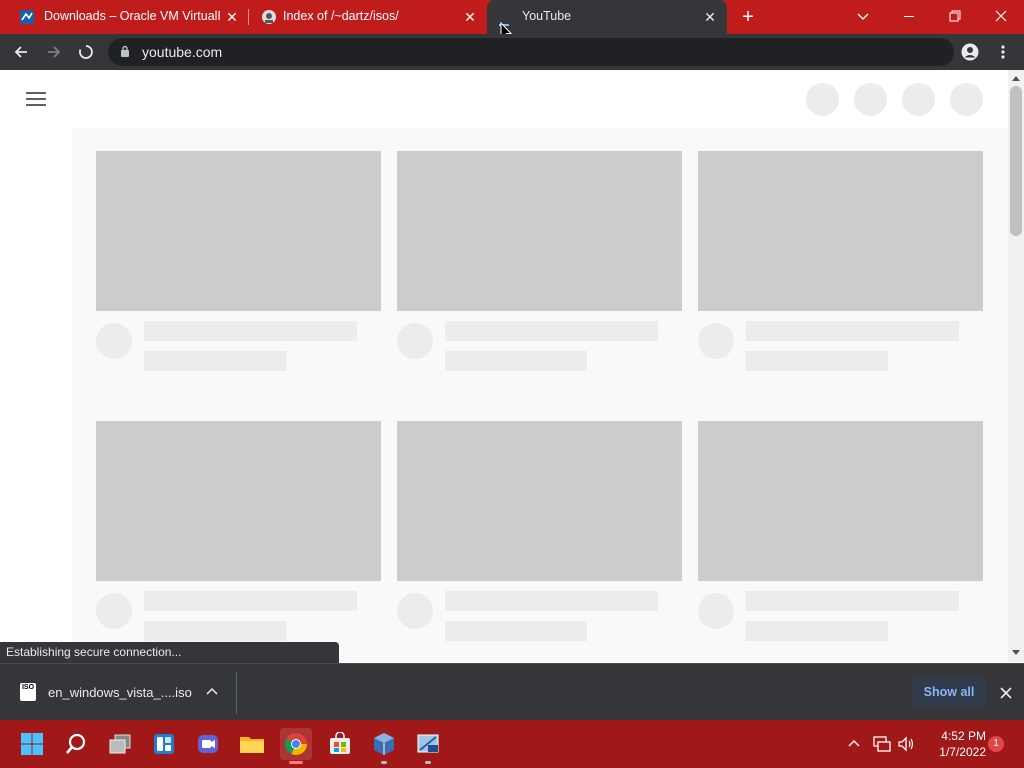 Image resolution: width=1024 pixels, height=768 pixels. Describe the element at coordinates (512, 691) in the screenshot. I see `download-shelf: ISO en_windows_vista_....iso Show all` at that location.